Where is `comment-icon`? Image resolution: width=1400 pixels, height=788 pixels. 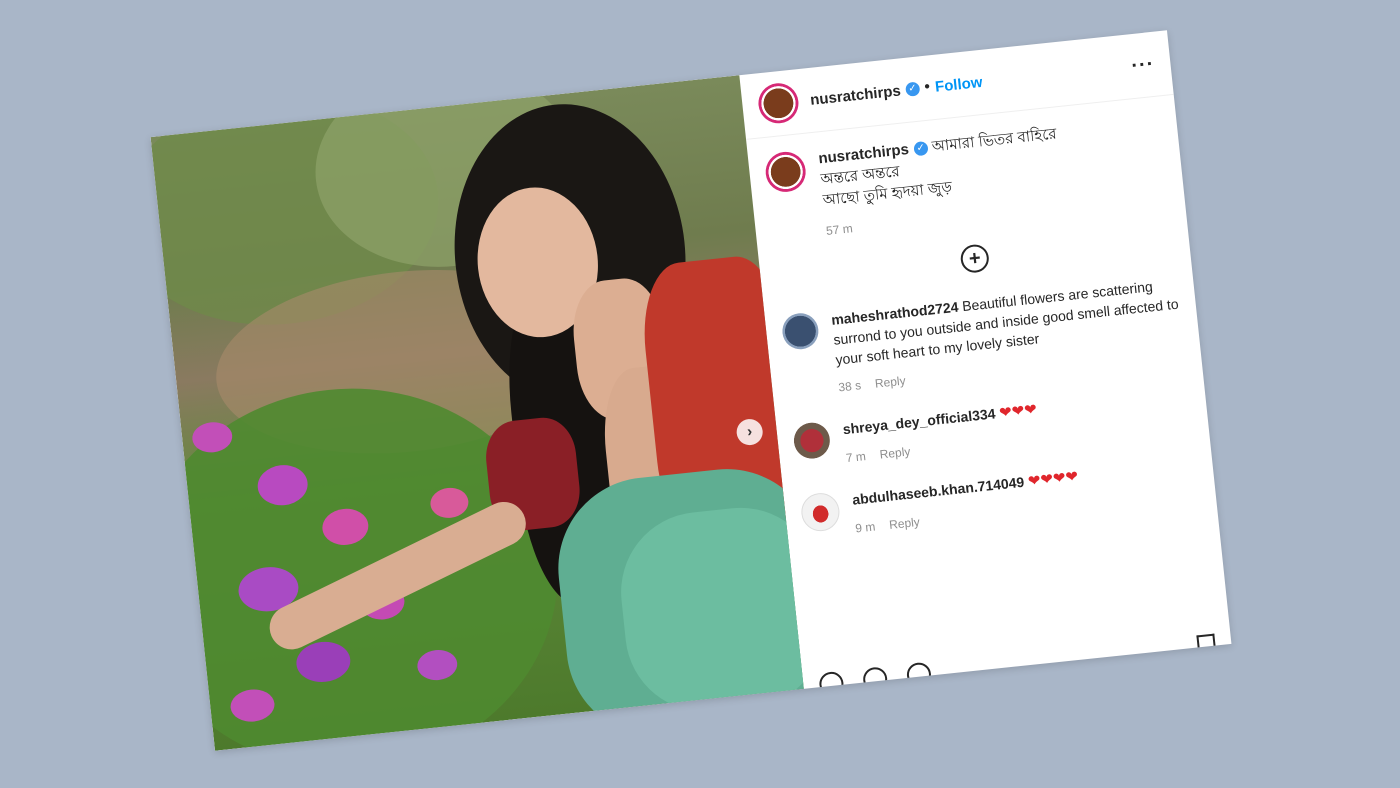 comment-icon is located at coordinates (875, 679).